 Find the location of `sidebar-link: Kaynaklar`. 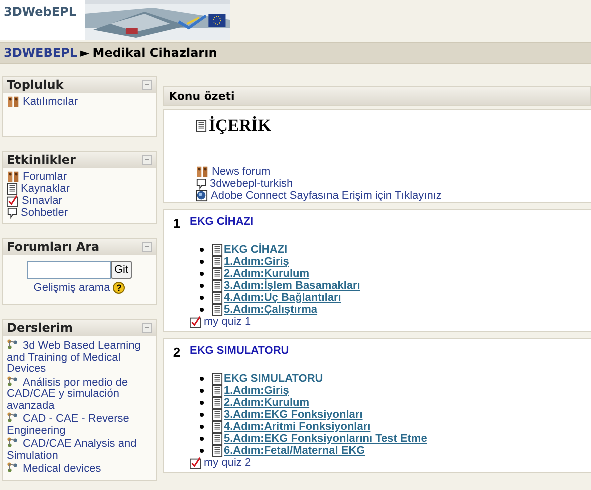

sidebar-link: Kaynaklar is located at coordinates (45, 189).